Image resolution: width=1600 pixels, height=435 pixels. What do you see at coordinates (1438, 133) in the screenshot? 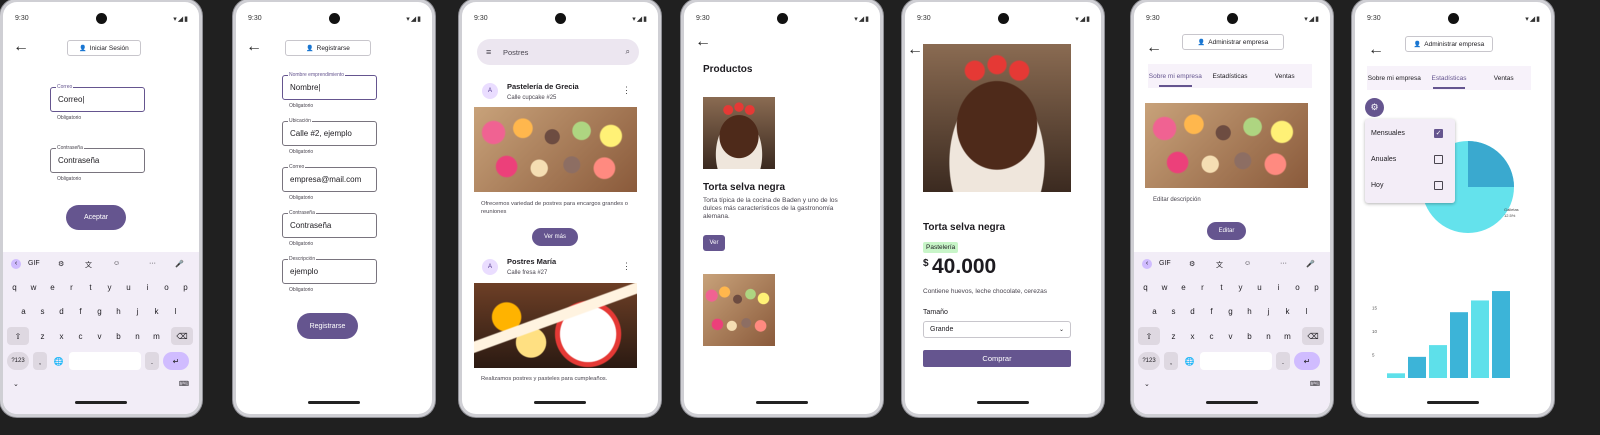
I see `checkbox-checked-icon: ✓` at bounding box center [1438, 133].